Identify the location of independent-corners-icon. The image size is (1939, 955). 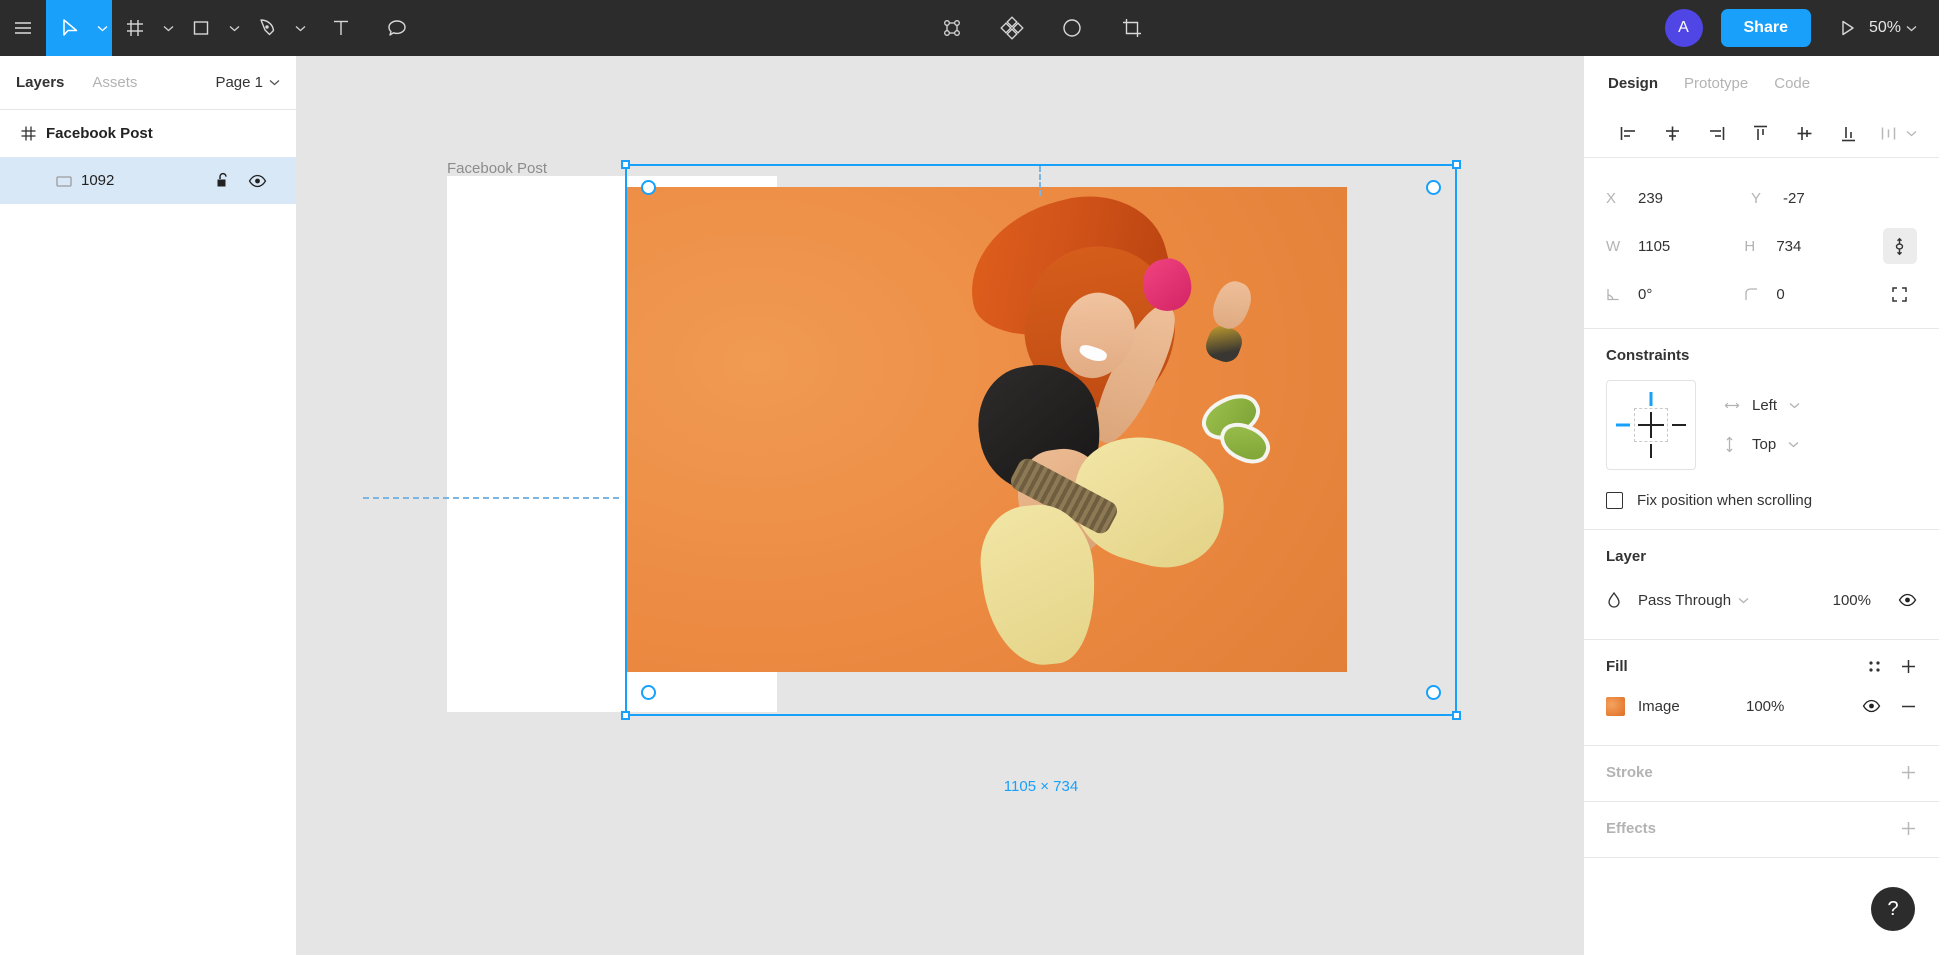
(1900, 294).